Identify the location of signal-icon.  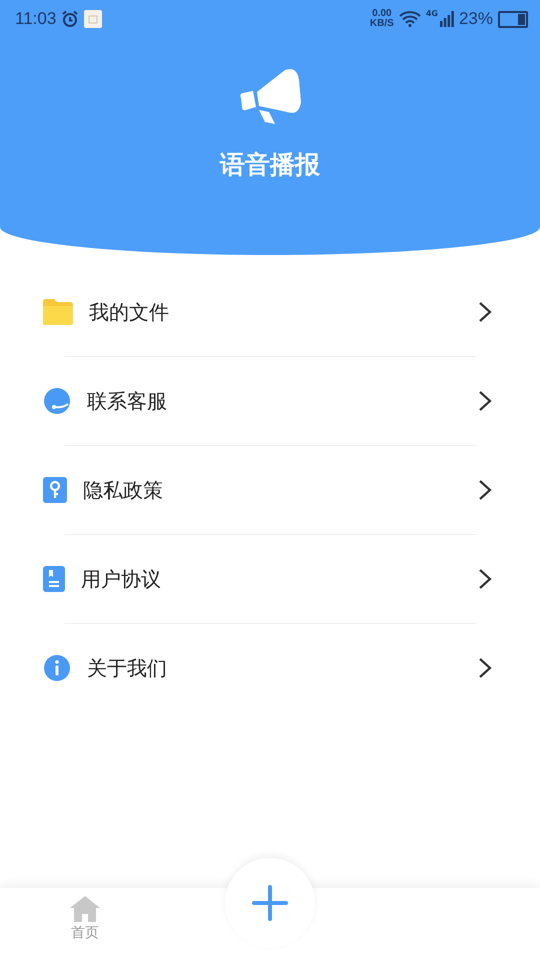
(447, 19).